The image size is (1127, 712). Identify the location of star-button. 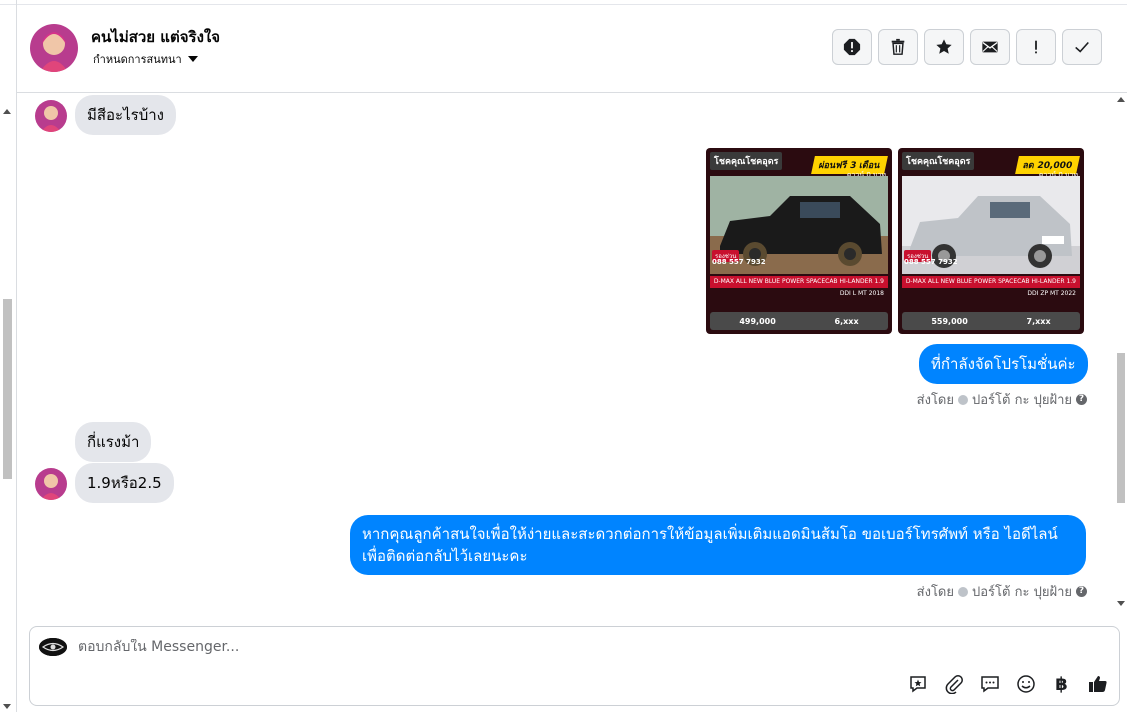
(944, 47).